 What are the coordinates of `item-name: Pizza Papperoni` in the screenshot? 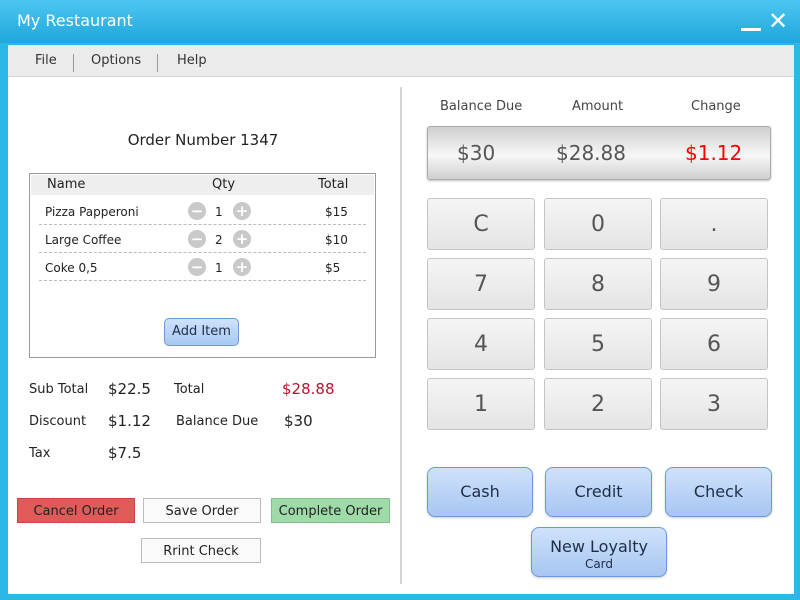 It's located at (92, 212).